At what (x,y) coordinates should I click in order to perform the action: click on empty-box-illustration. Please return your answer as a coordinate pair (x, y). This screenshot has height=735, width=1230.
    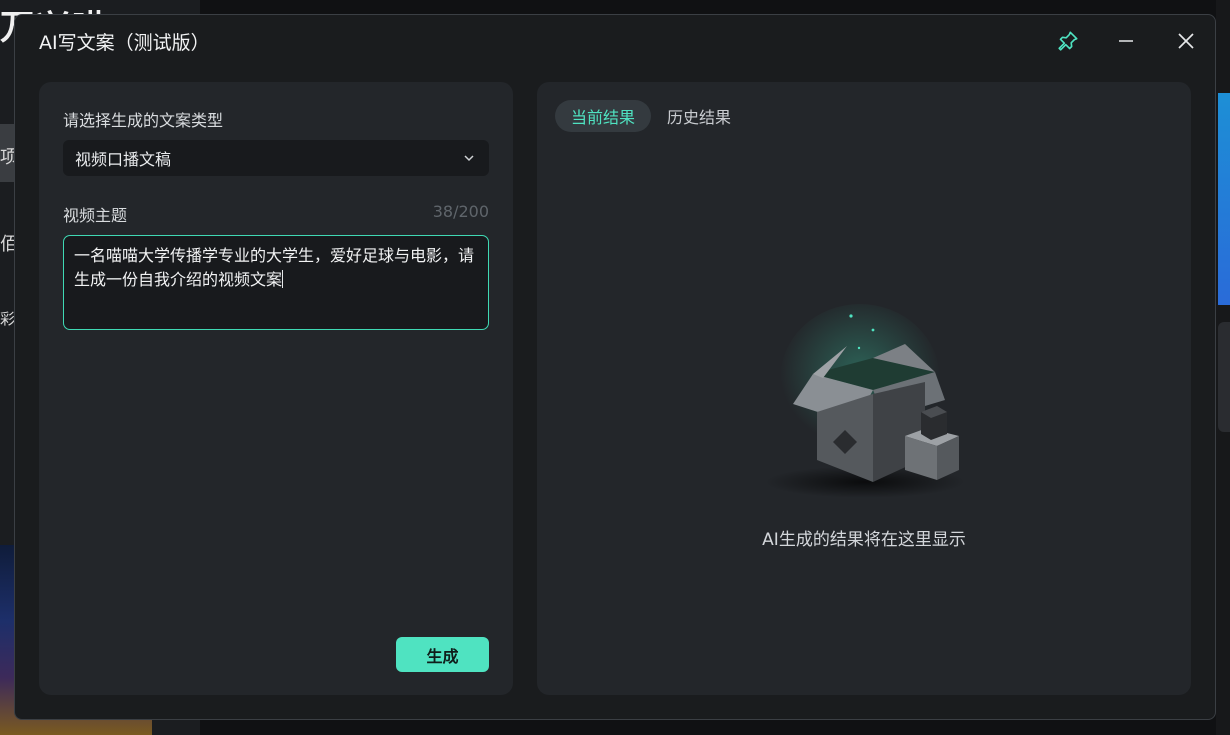
    Looking at the image, I should click on (865, 401).